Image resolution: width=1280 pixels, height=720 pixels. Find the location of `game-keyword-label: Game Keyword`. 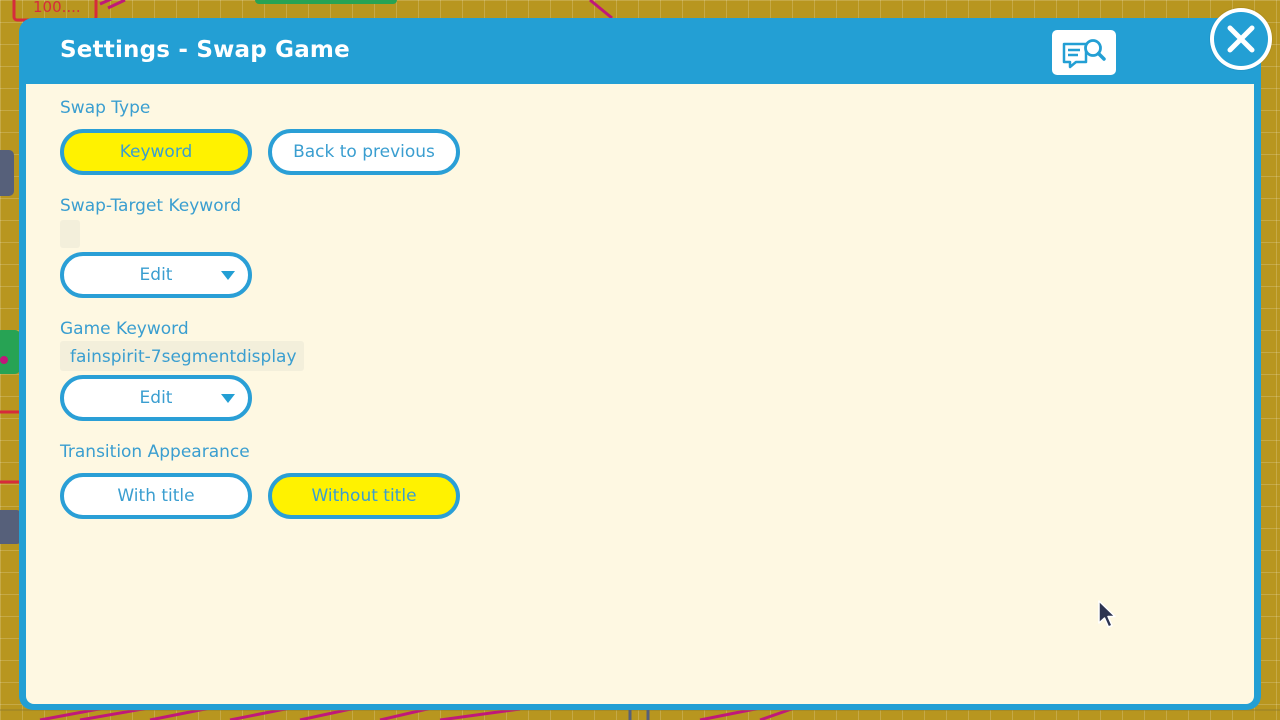

game-keyword-label: Game Keyword is located at coordinates (124, 329).